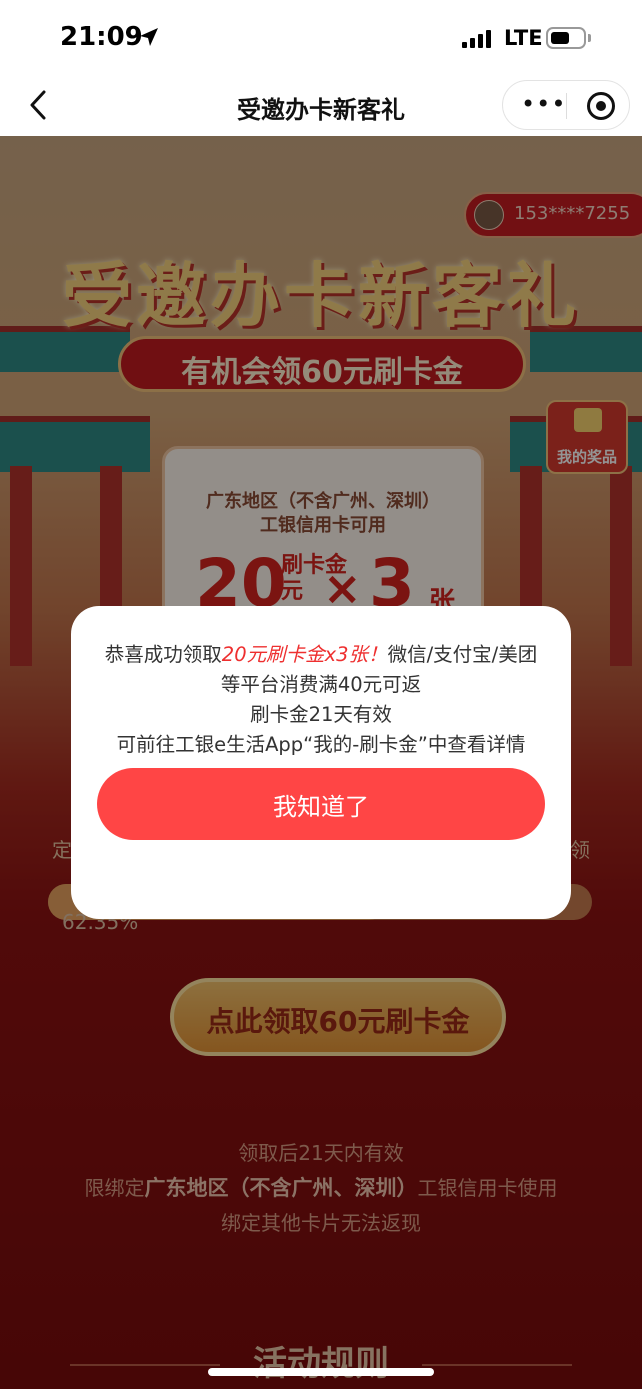 The width and height of the screenshot is (642, 1389). What do you see at coordinates (321, 39) in the screenshot?
I see `status-bar: 21:09 LTE` at bounding box center [321, 39].